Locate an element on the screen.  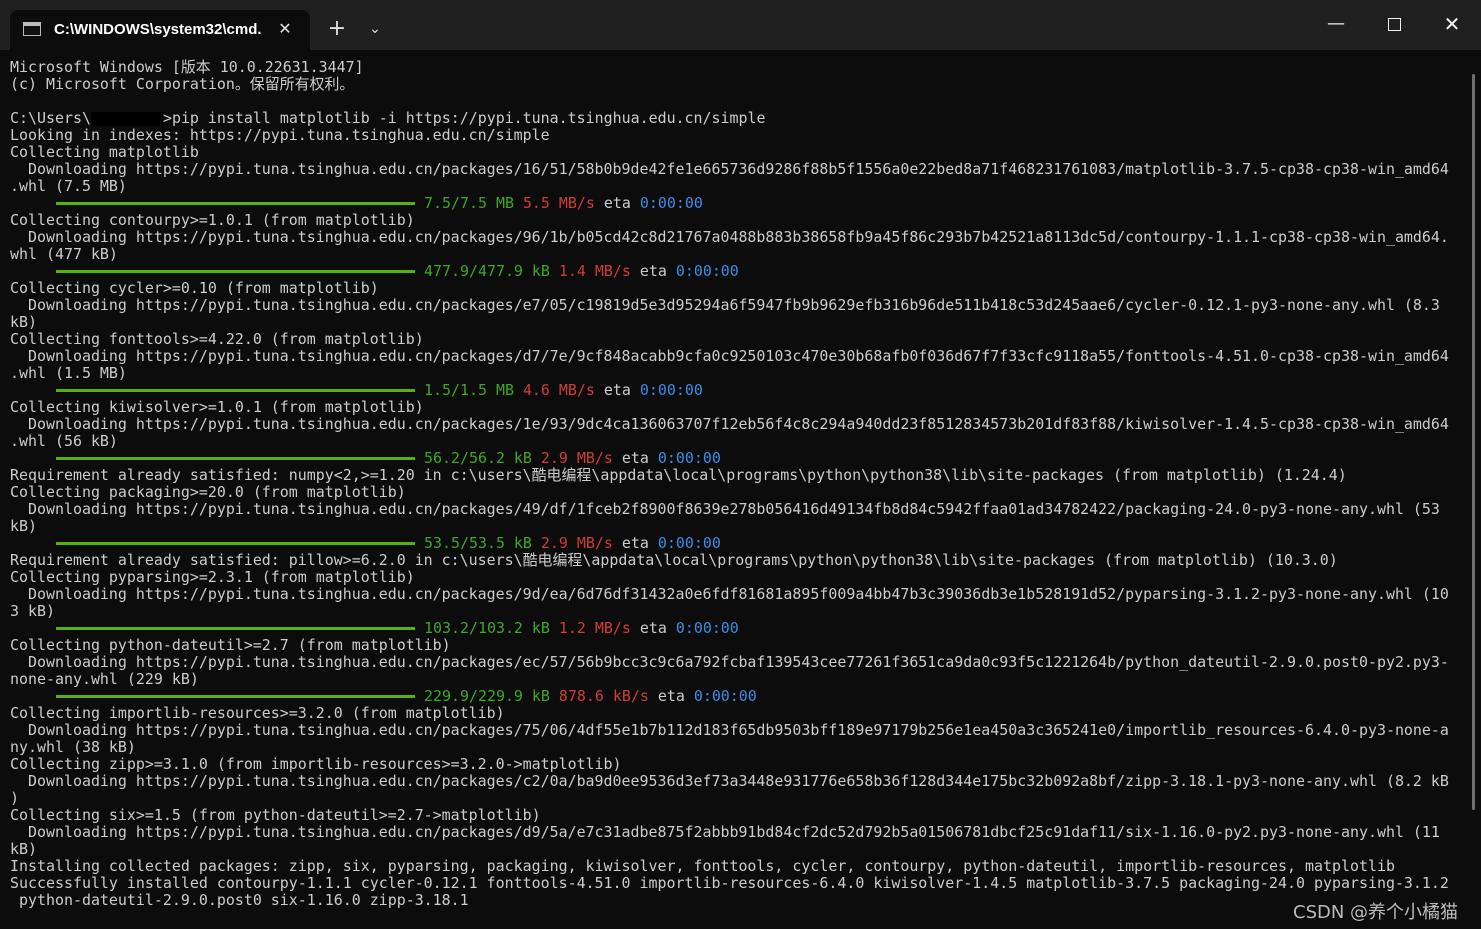
progress-line: 7.5/7.5 MB 5.5 MB/s eta 0:00:00 is located at coordinates (737, 203).